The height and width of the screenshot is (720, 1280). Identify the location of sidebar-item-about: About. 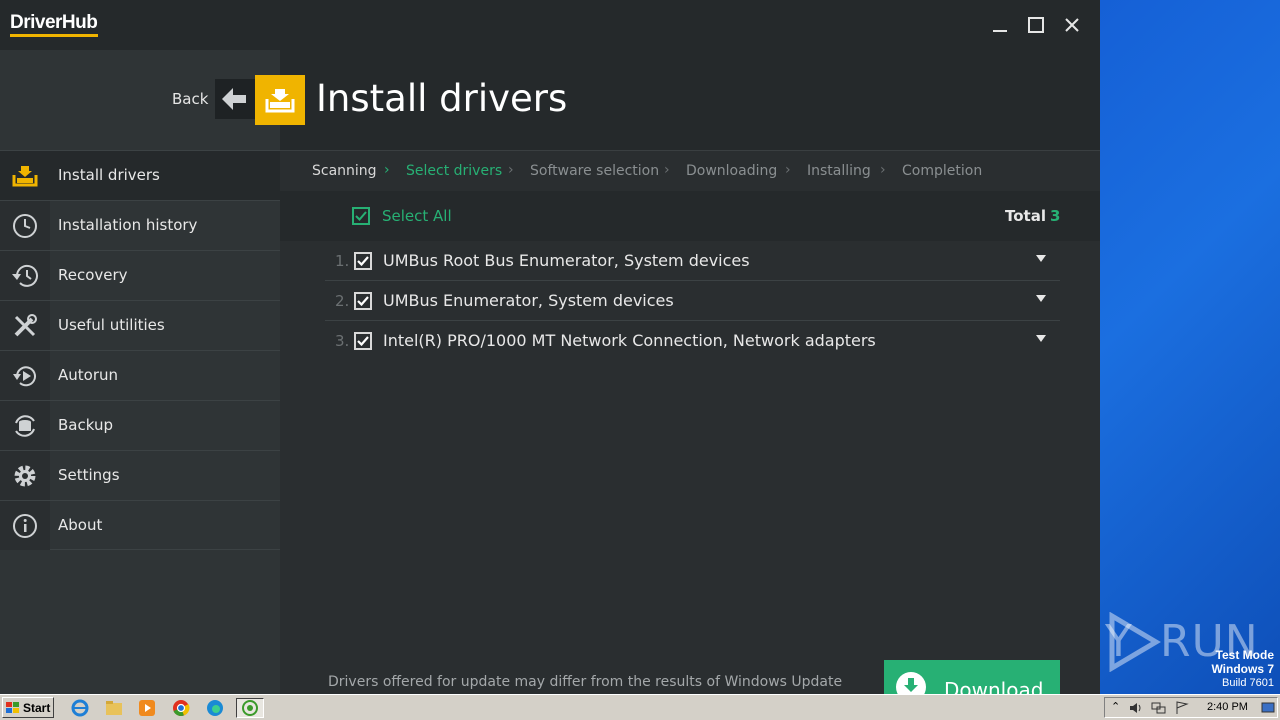
(140, 525).